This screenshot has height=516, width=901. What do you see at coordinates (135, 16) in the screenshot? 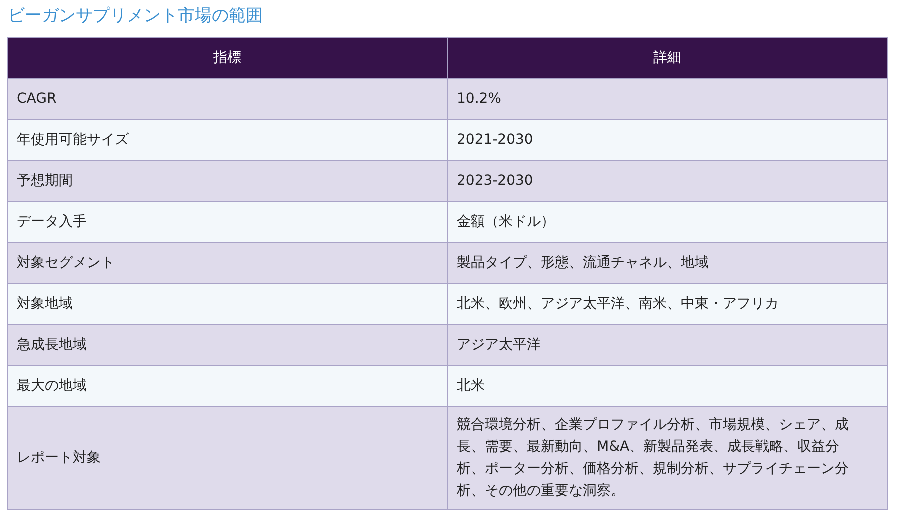
I see `section-title: ビーガンサプリメント市場の範囲` at bounding box center [135, 16].